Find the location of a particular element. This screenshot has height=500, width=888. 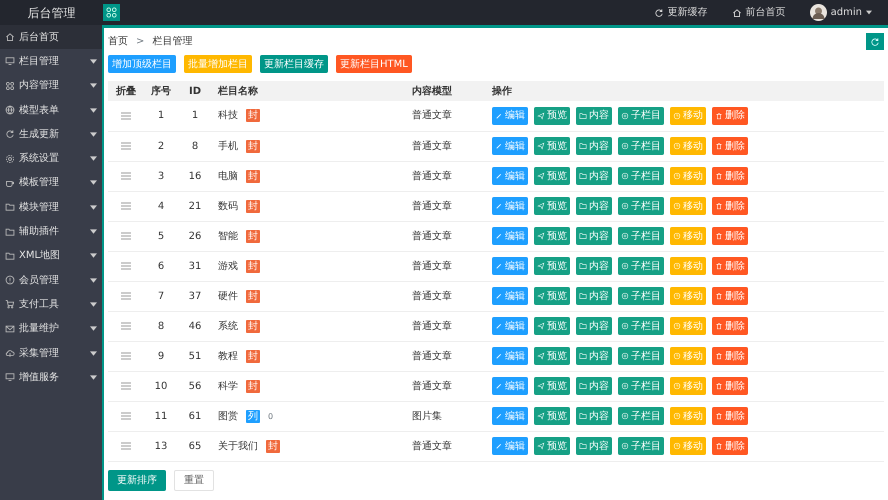

toolbar-button: 批量增加栏目 is located at coordinates (218, 64).